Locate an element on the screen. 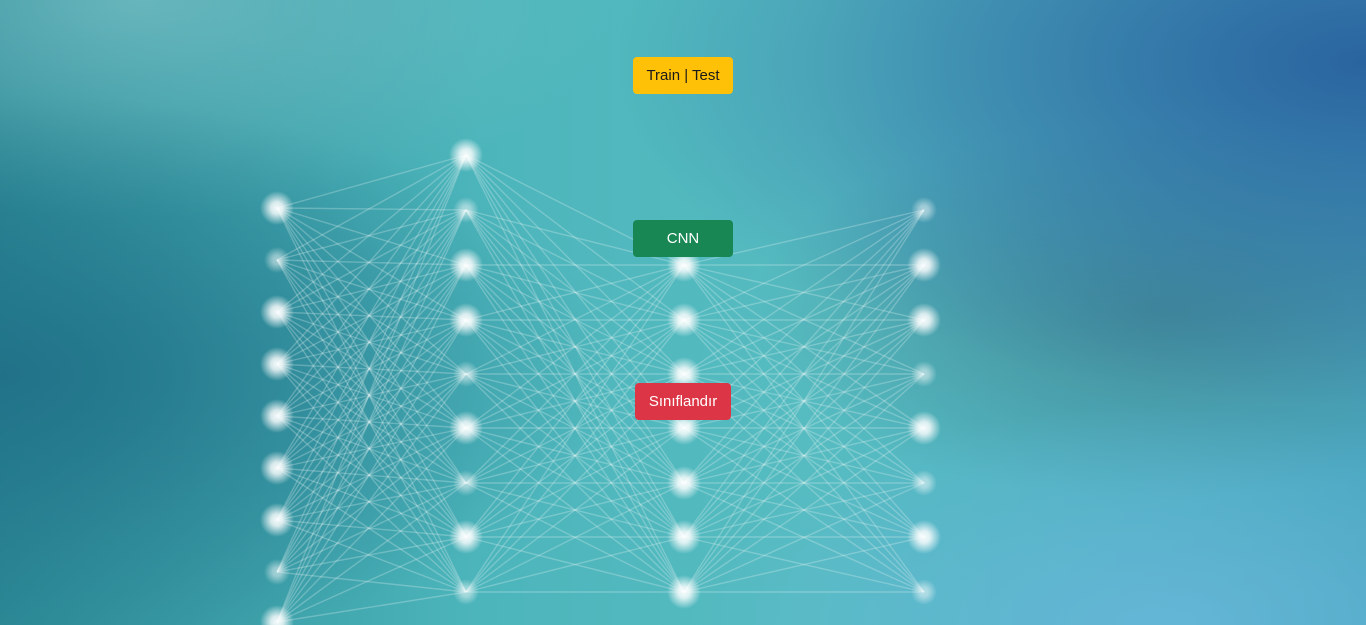 This screenshot has height=625, width=1366. train-test-button: Train | Test is located at coordinates (683, 75).